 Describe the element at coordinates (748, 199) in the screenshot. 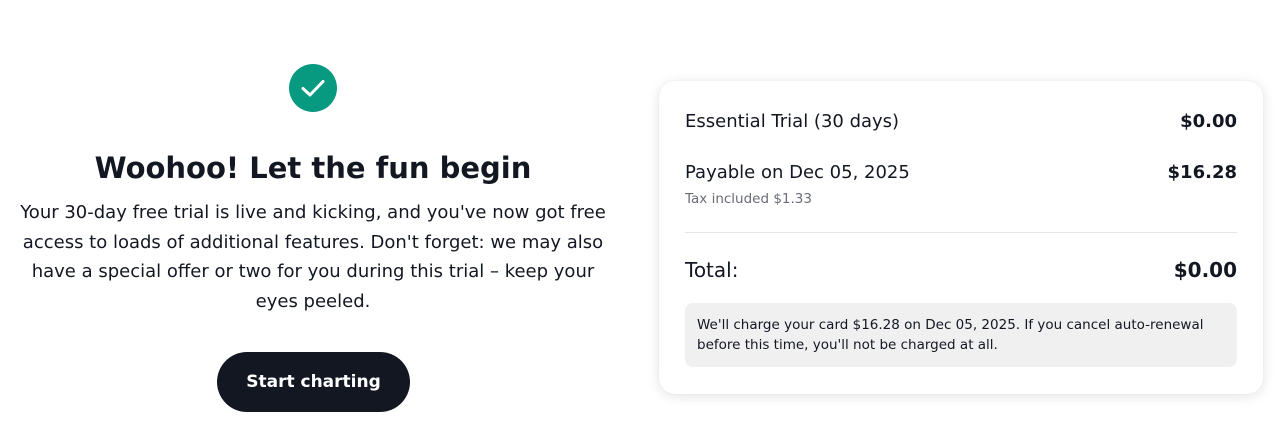

I see `tax-note: Tax included $1.33` at that location.